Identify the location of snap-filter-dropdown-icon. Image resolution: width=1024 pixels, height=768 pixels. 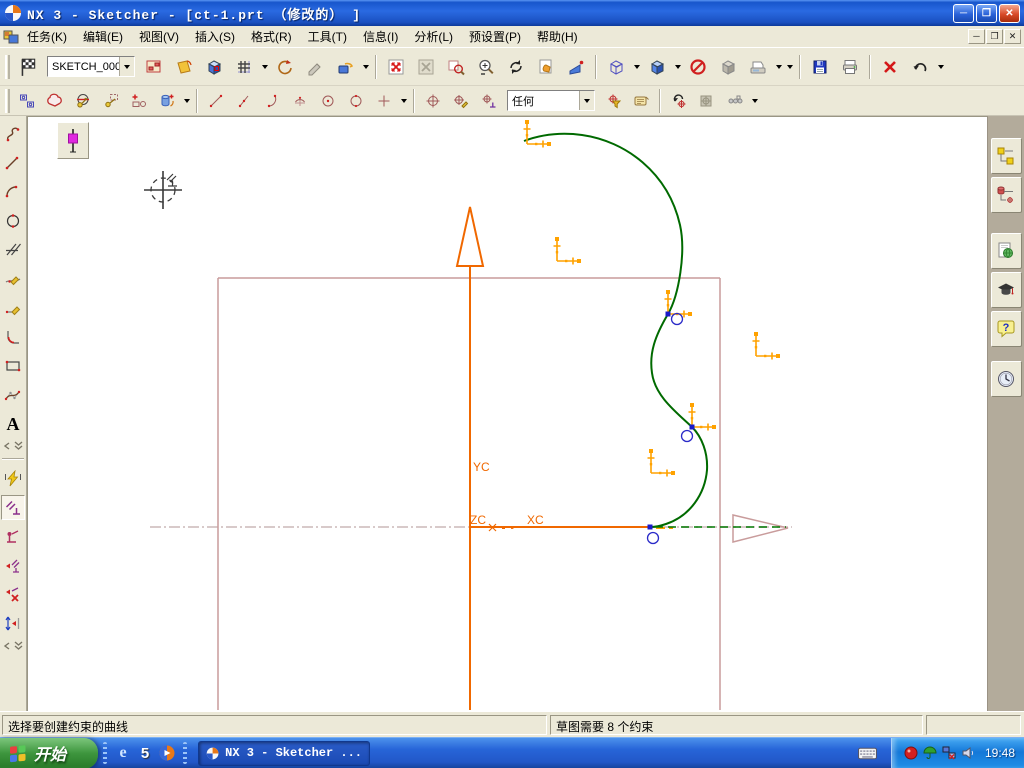
(586, 100).